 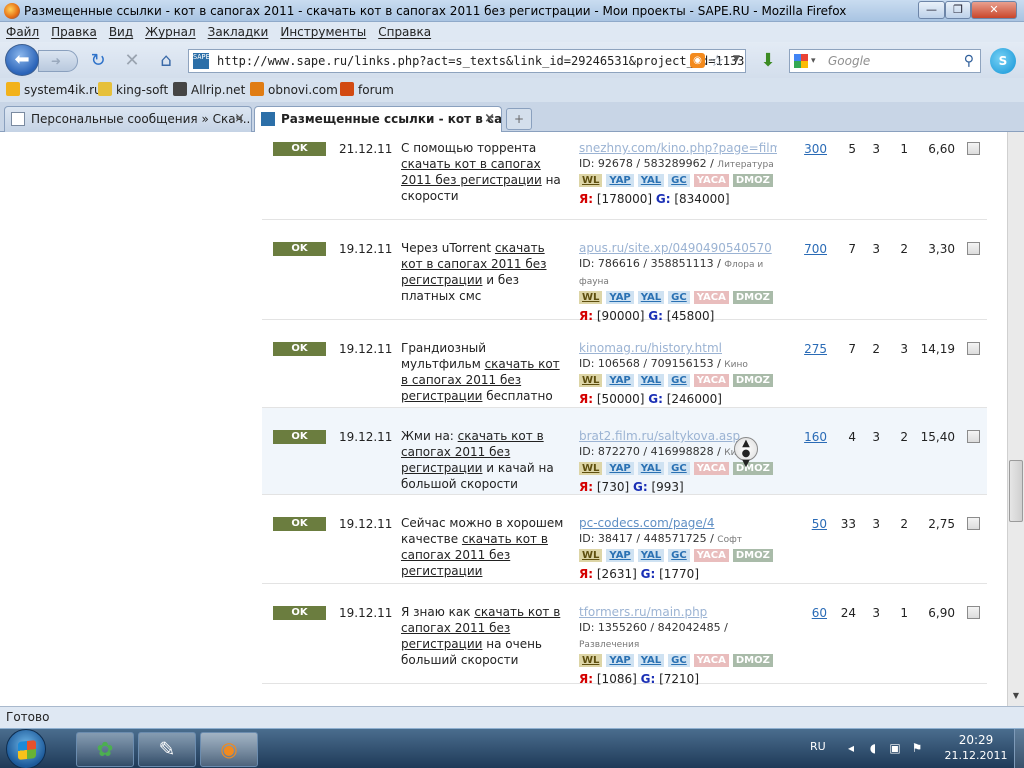 What do you see at coordinates (810, 437) in the screenshot?
I see `price-link: 160` at bounding box center [810, 437].